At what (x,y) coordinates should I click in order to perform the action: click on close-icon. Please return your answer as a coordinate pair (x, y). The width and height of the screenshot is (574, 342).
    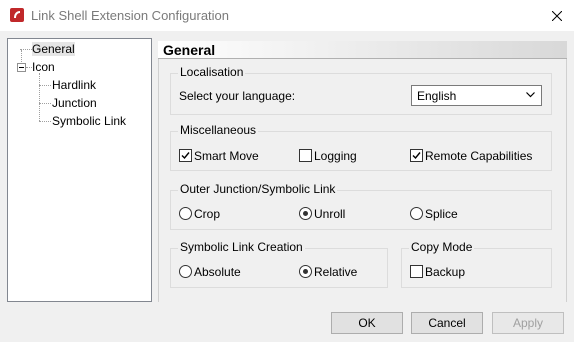
    Looking at the image, I should click on (557, 16).